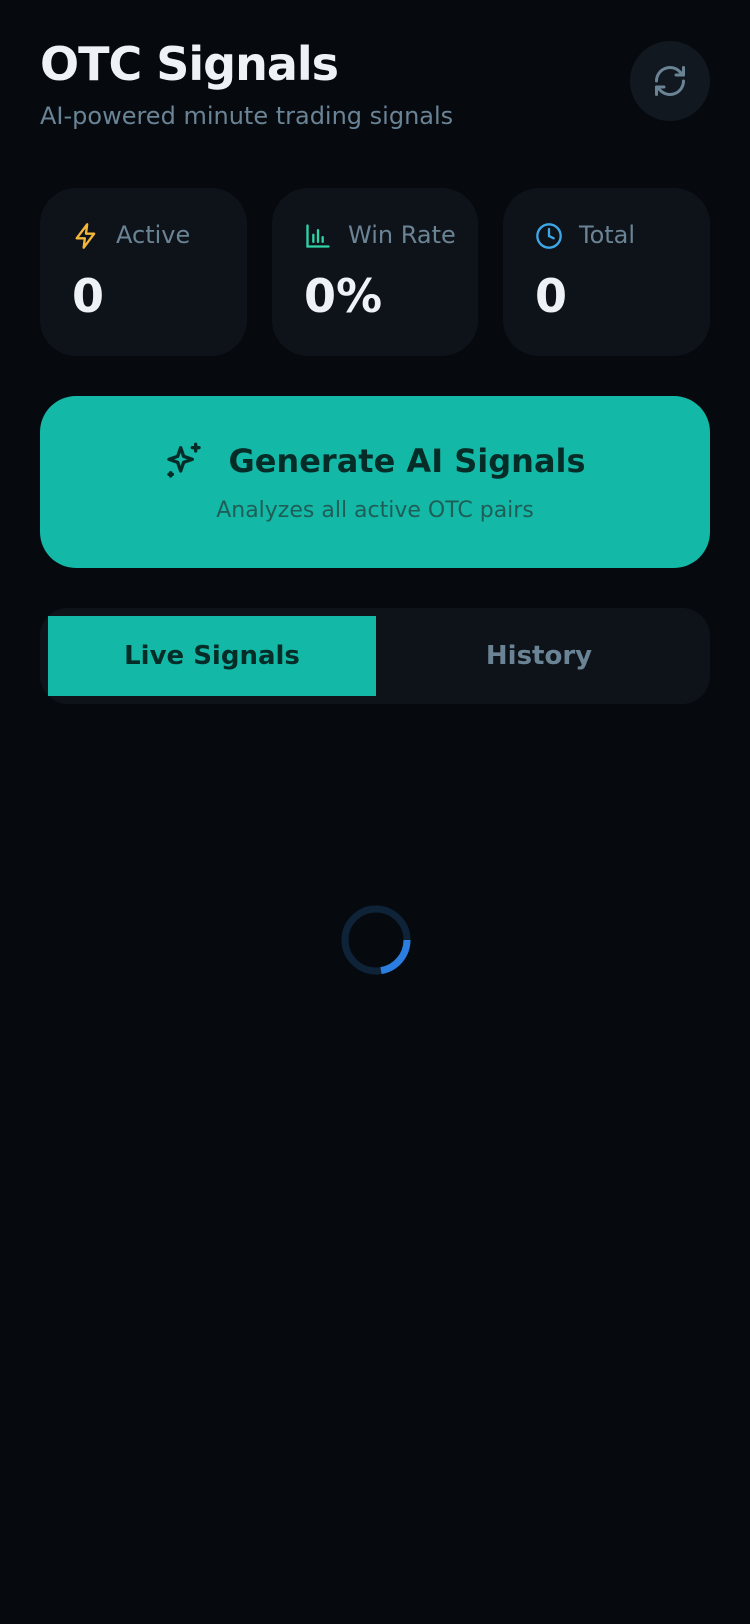  I want to click on lightning-icon, so click(85, 236).